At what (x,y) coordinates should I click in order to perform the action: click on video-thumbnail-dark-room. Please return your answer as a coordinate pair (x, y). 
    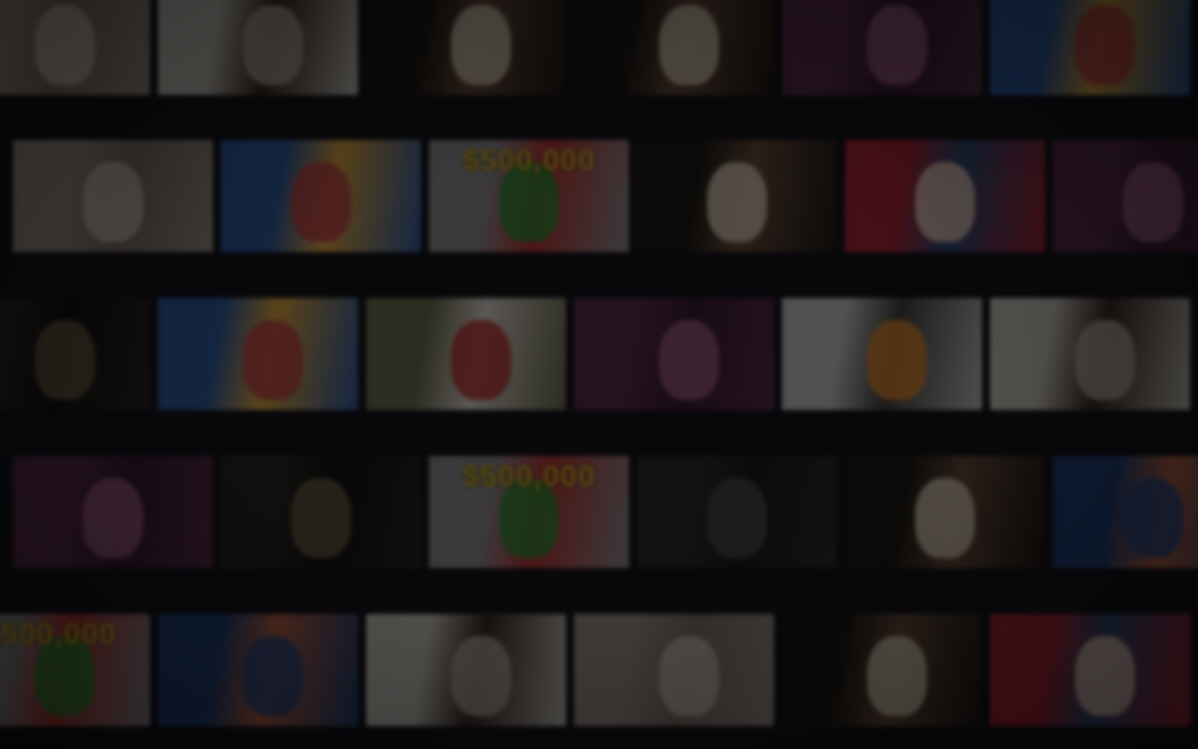
    Looking at the image, I should click on (737, 512).